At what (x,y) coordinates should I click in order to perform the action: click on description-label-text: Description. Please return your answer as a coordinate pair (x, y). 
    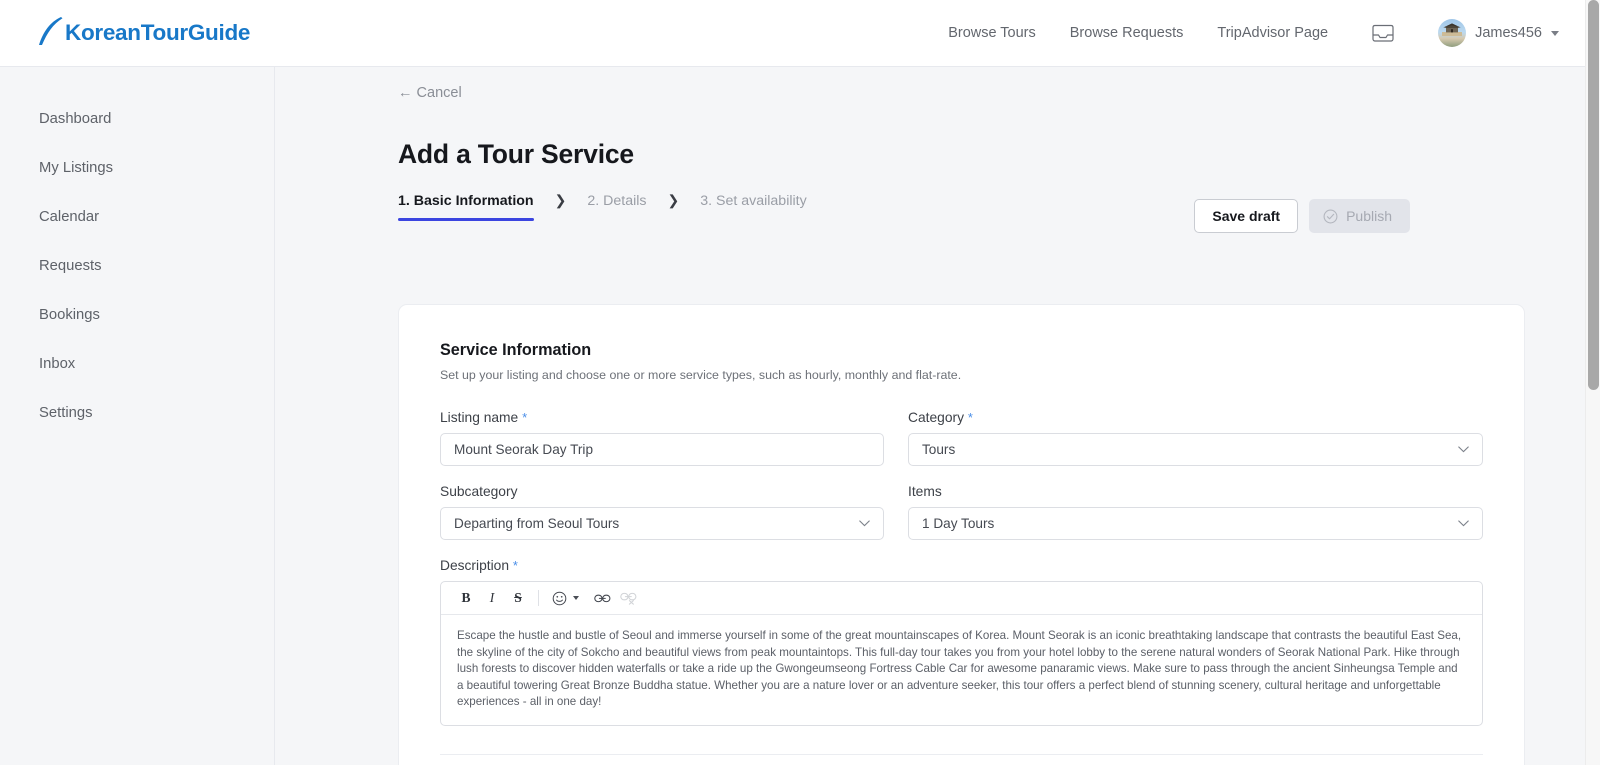
    Looking at the image, I should click on (475, 565).